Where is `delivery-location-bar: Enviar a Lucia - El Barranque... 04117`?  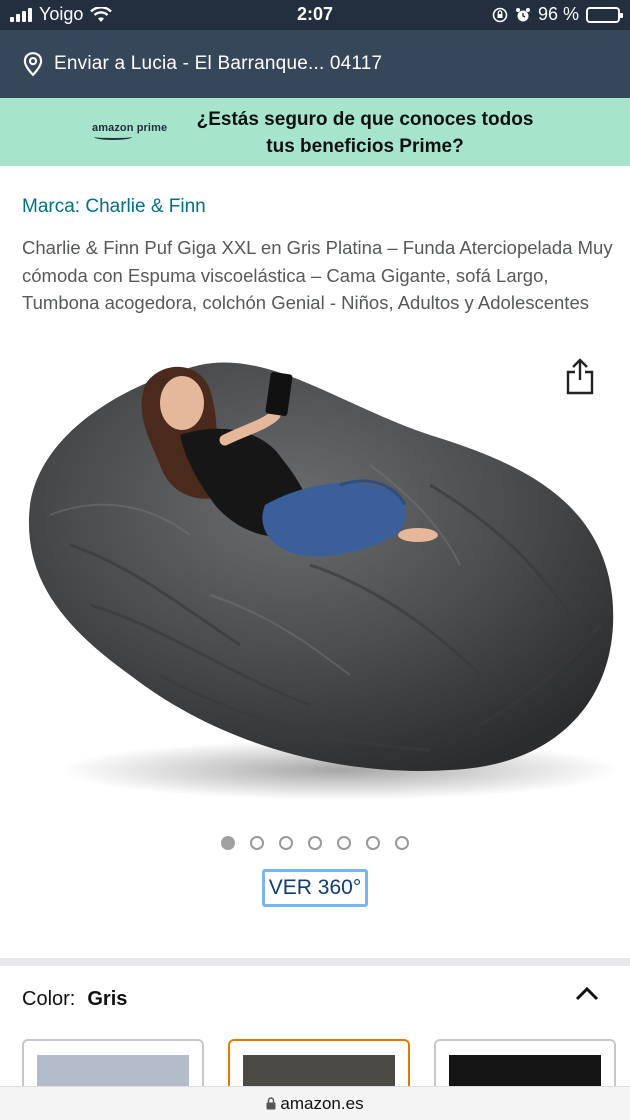
delivery-location-bar: Enviar a Lucia - El Barranque... 04117 is located at coordinates (315, 64).